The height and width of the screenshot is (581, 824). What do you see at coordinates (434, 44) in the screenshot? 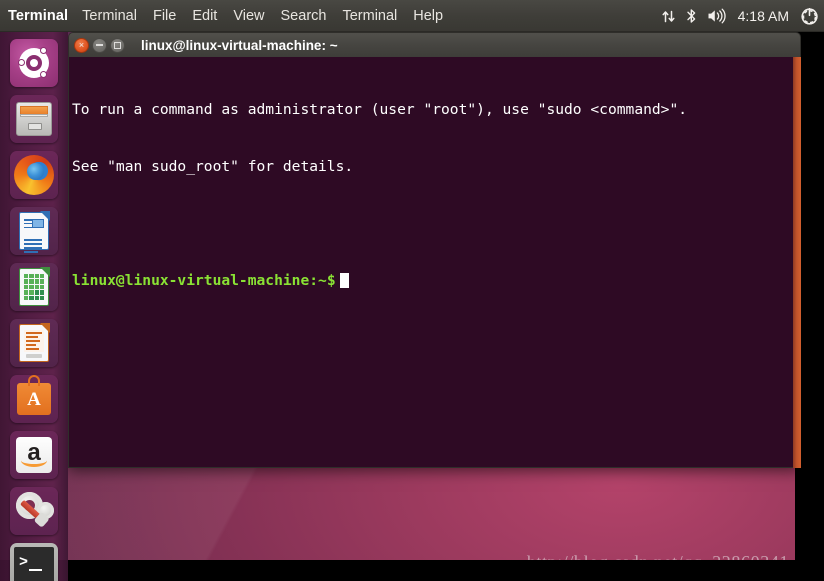
I see `terminal-titlebar: × linux@linux-virtual-machine: ~` at bounding box center [434, 44].